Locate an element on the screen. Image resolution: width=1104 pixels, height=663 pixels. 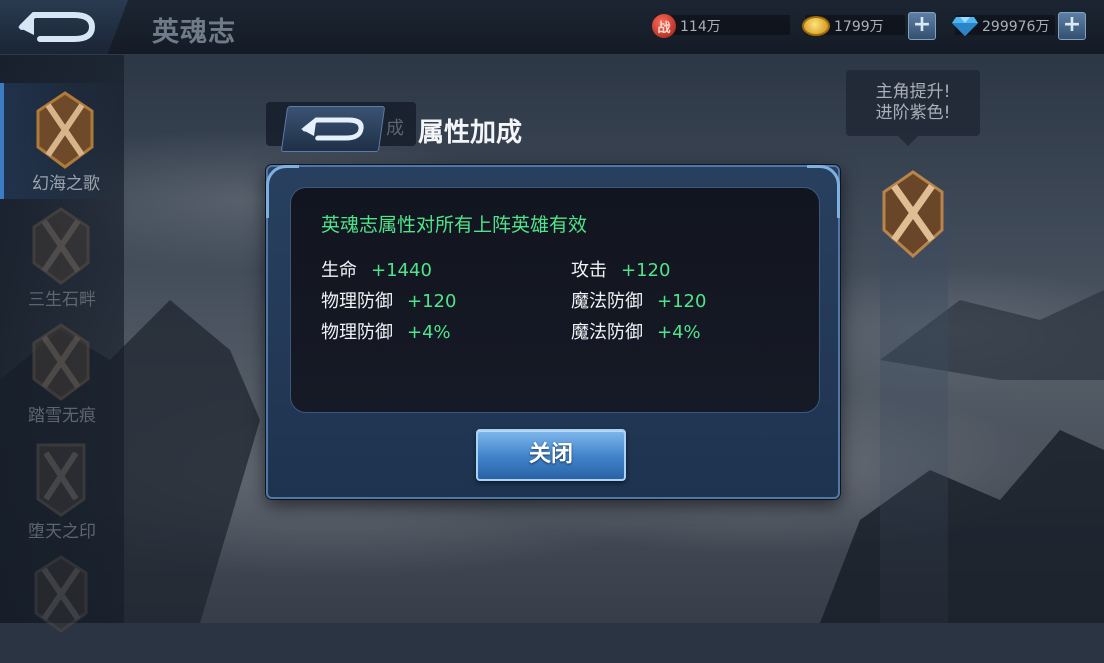
stat-name: 攻击 is located at coordinates (589, 270).